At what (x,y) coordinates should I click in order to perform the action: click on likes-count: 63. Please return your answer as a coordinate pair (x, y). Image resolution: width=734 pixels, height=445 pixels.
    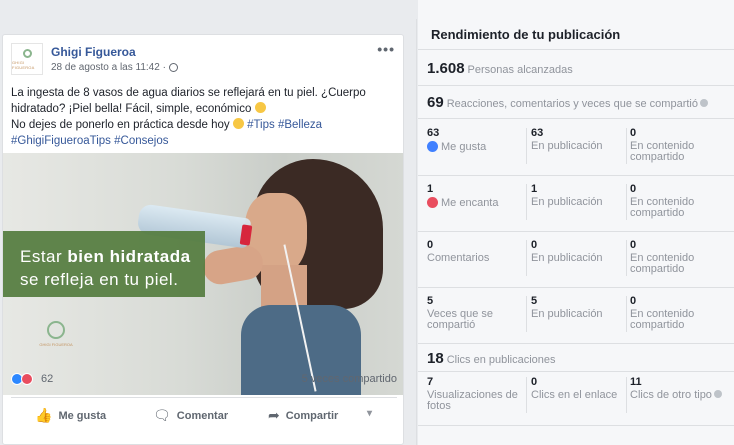
    Looking at the image, I should click on (433, 133).